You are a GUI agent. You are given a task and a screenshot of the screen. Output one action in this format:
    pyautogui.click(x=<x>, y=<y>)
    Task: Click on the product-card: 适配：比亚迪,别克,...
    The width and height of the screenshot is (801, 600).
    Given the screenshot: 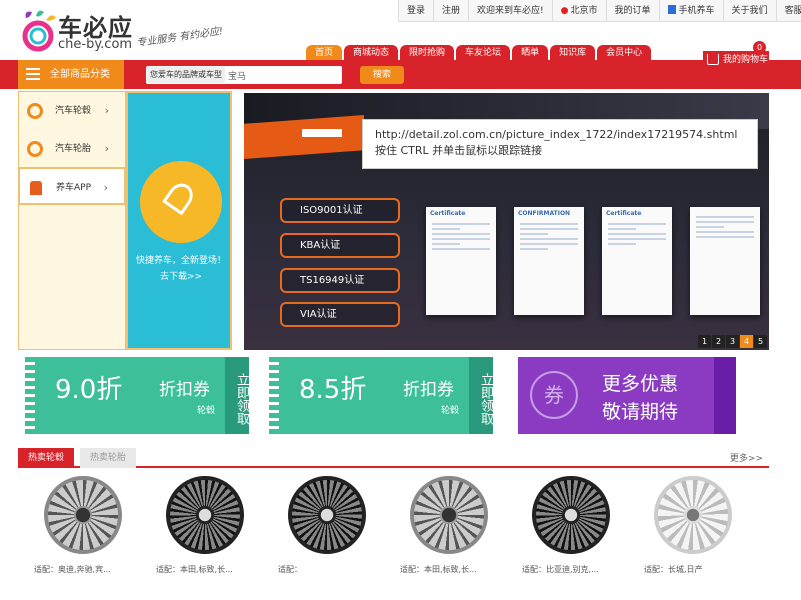 What is the action you would take?
    pyautogui.click(x=571, y=526)
    